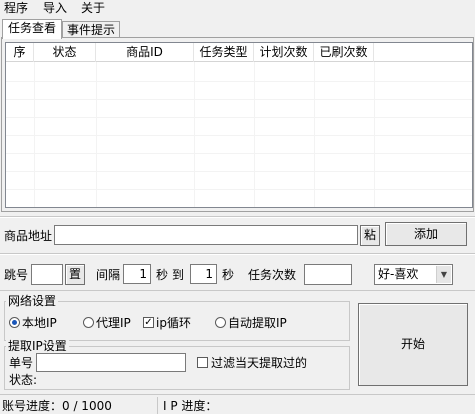 Image resolution: width=475 pixels, height=414 pixels. What do you see at coordinates (14, 322) in the screenshot?
I see `local-ip-radio` at bounding box center [14, 322].